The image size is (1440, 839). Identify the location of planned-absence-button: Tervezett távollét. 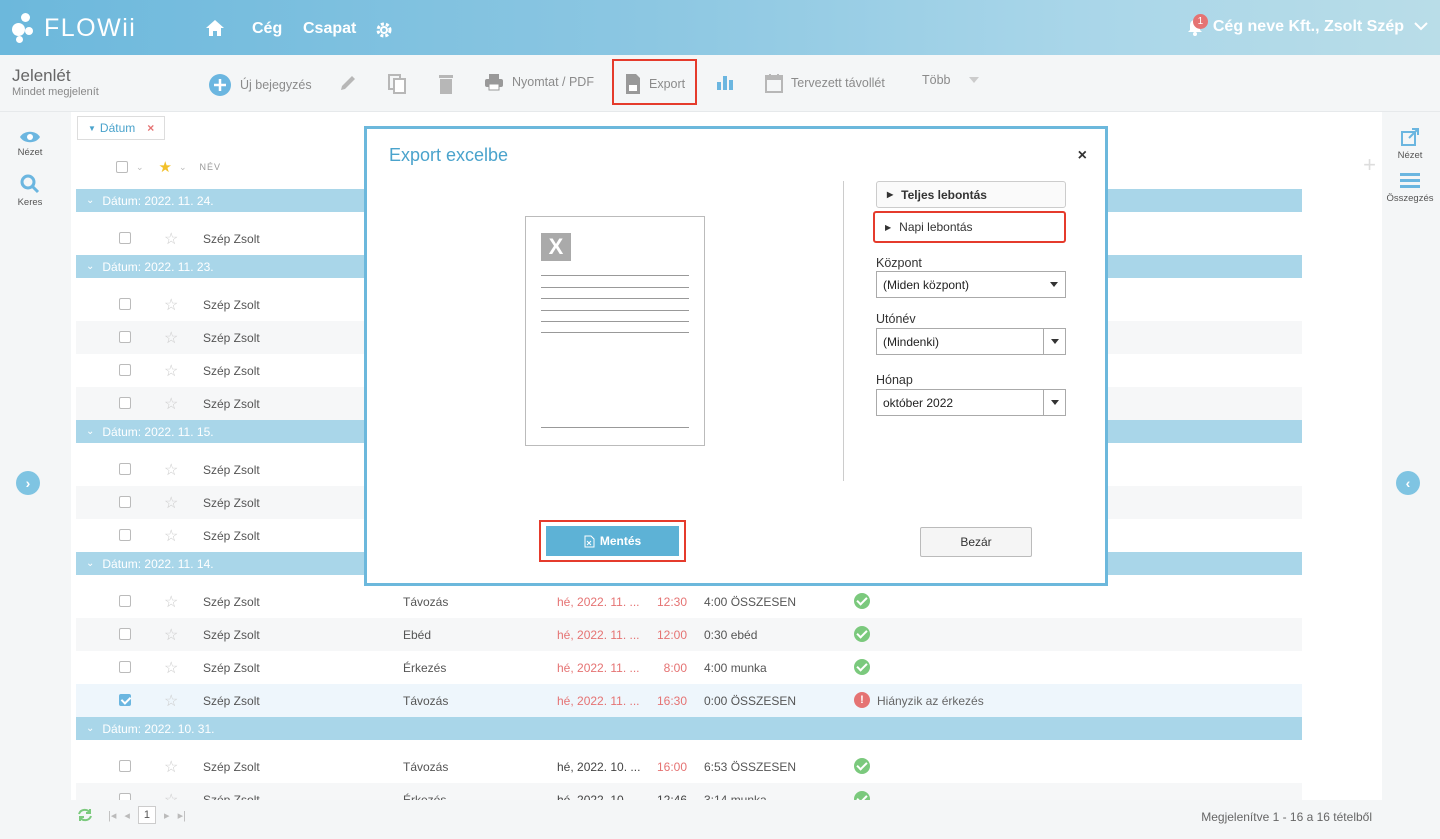
(825, 83).